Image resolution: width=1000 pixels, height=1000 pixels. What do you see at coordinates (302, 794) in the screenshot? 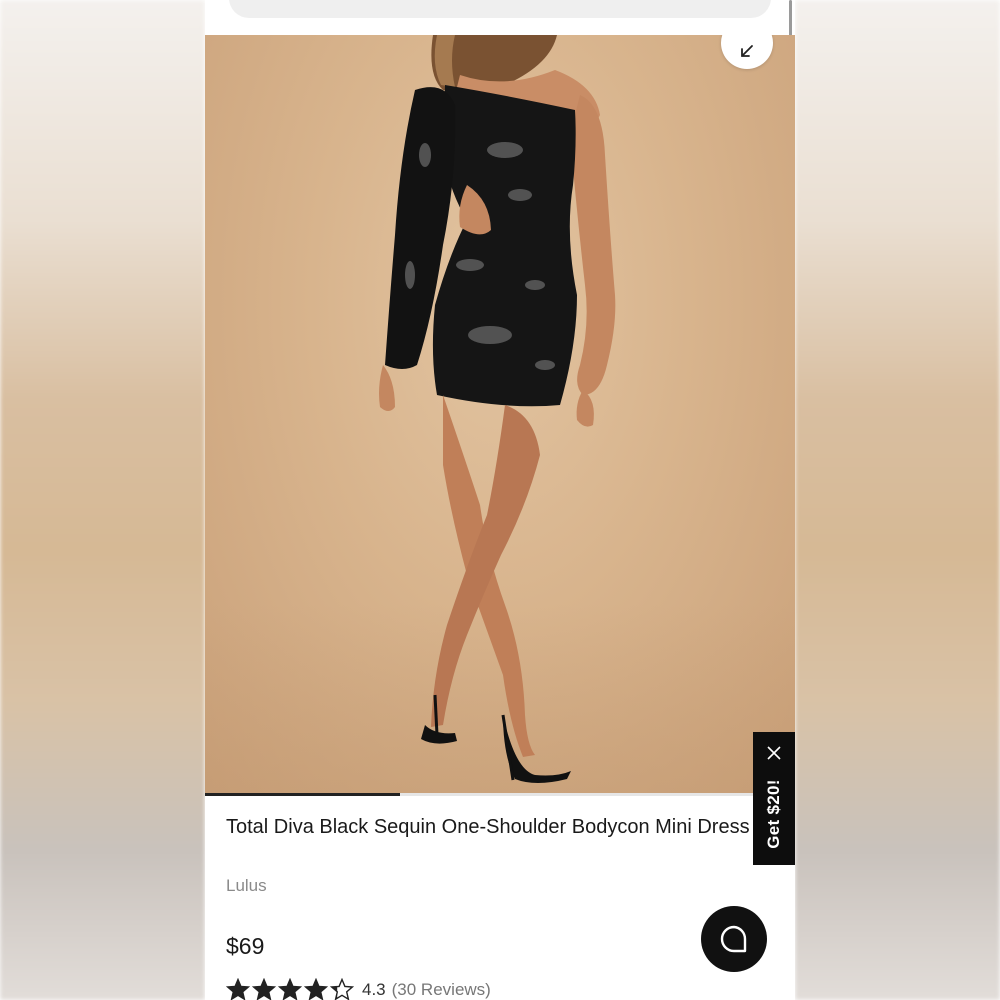
I see `gallery-progress-fill` at bounding box center [302, 794].